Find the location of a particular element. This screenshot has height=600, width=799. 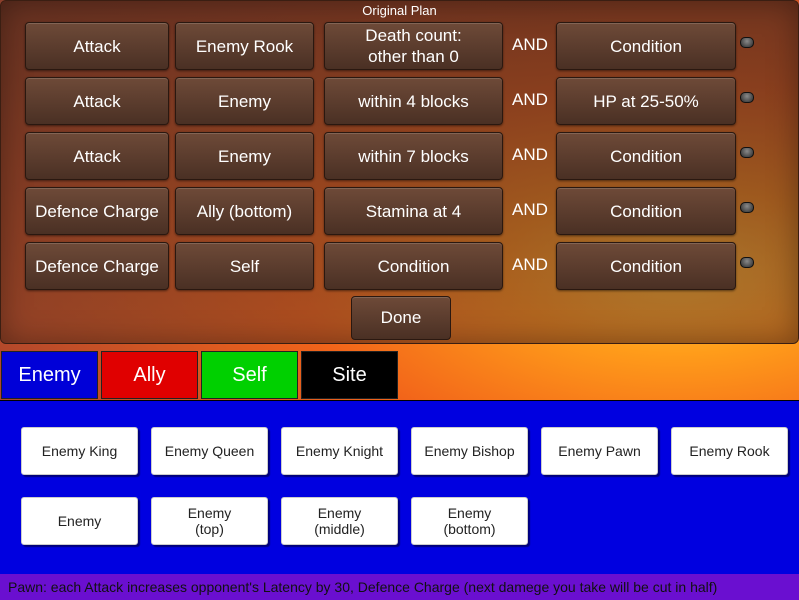

plan-title: Original Plan is located at coordinates (399, 10).